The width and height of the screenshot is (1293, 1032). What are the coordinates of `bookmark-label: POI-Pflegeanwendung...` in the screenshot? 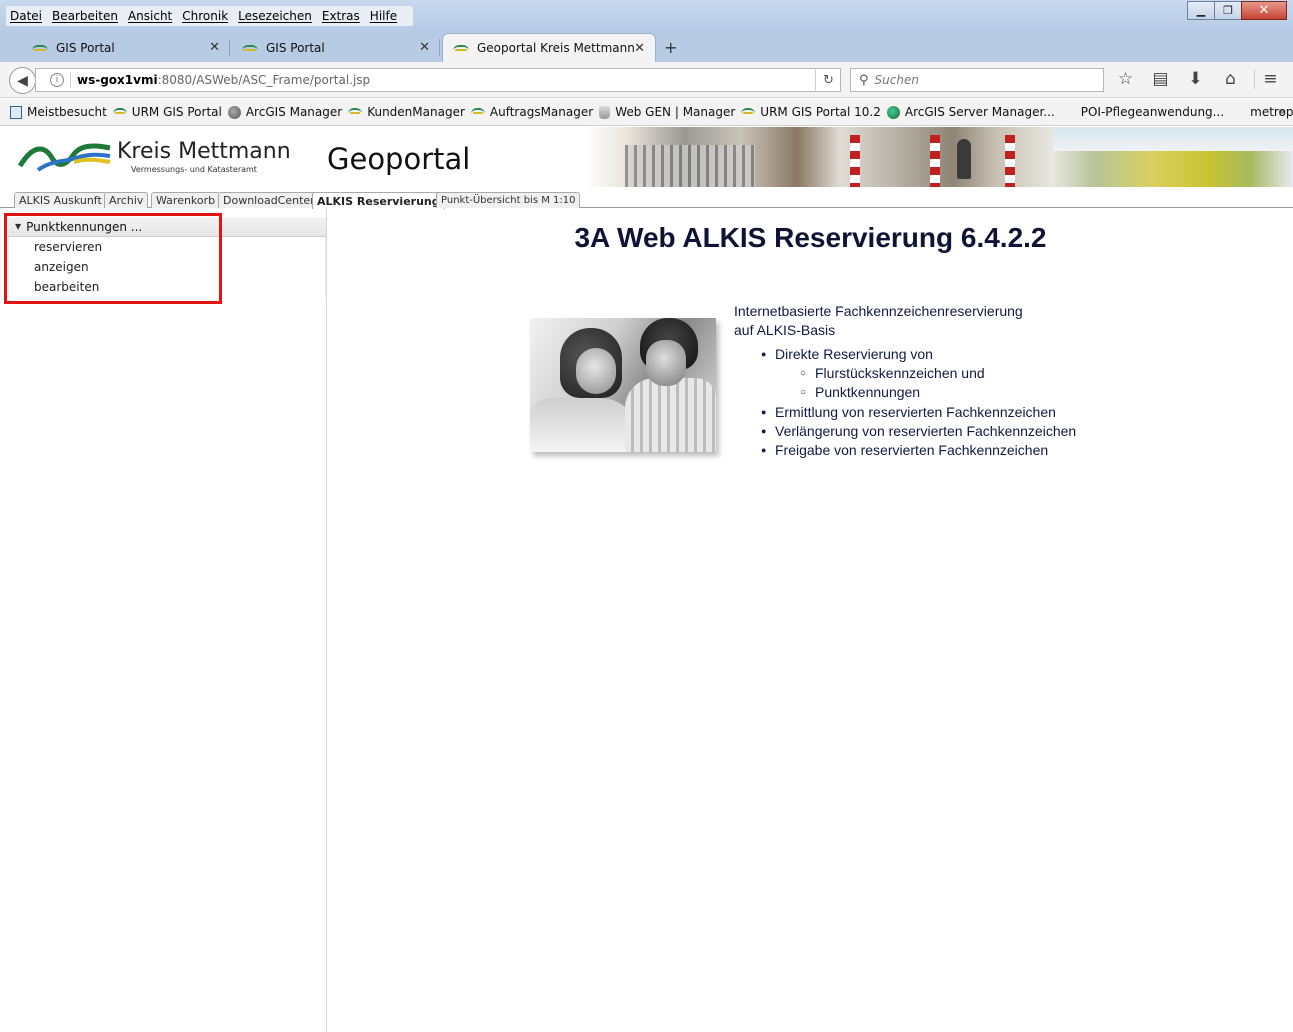 It's located at (1152, 112).